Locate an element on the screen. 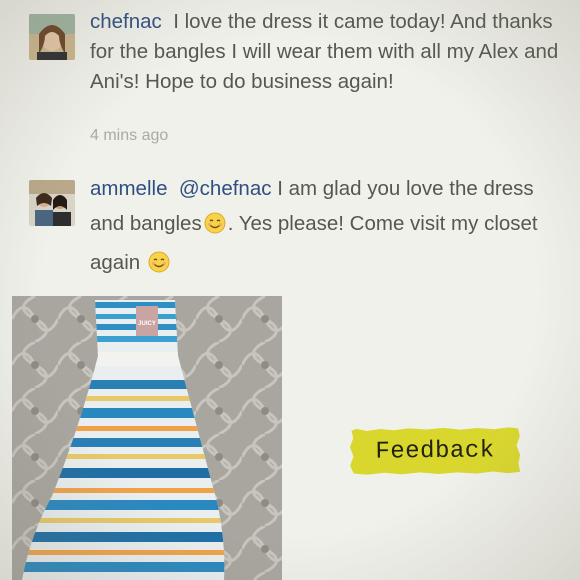  feedback-label: Feedback is located at coordinates (435, 451).